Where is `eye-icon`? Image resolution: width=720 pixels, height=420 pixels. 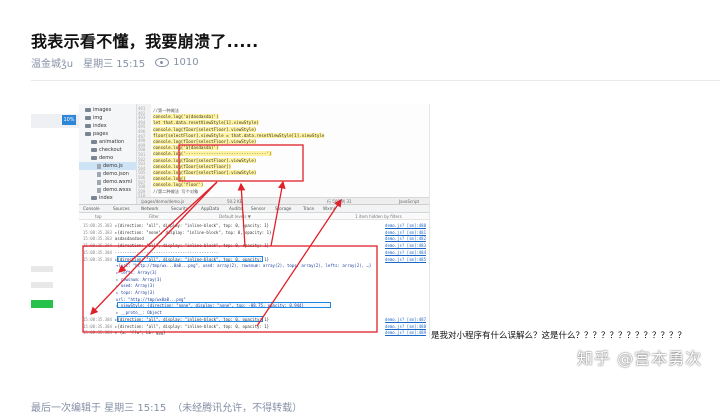
eye-icon is located at coordinates (162, 62).